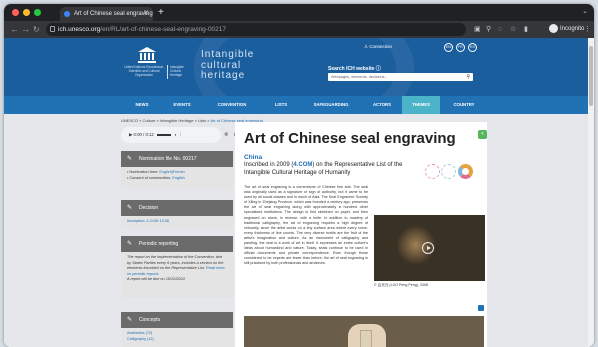  I want to click on volume-icon: ◗, so click(175, 134).